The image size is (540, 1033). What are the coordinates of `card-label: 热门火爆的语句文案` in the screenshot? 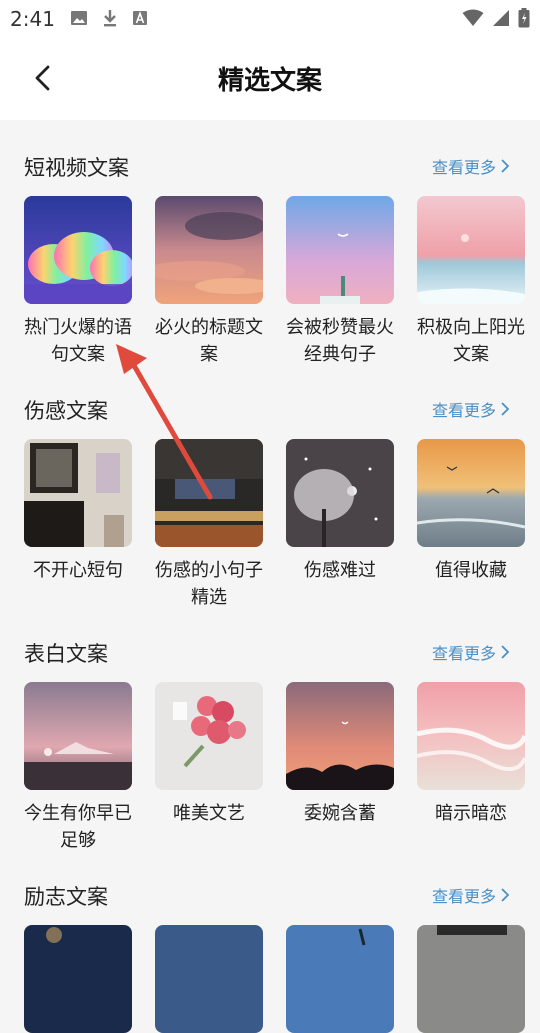 It's located at (78, 341).